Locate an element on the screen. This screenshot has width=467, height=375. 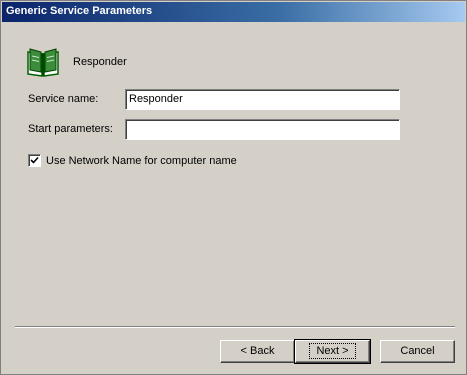
checkmark-icon is located at coordinates (34, 160).